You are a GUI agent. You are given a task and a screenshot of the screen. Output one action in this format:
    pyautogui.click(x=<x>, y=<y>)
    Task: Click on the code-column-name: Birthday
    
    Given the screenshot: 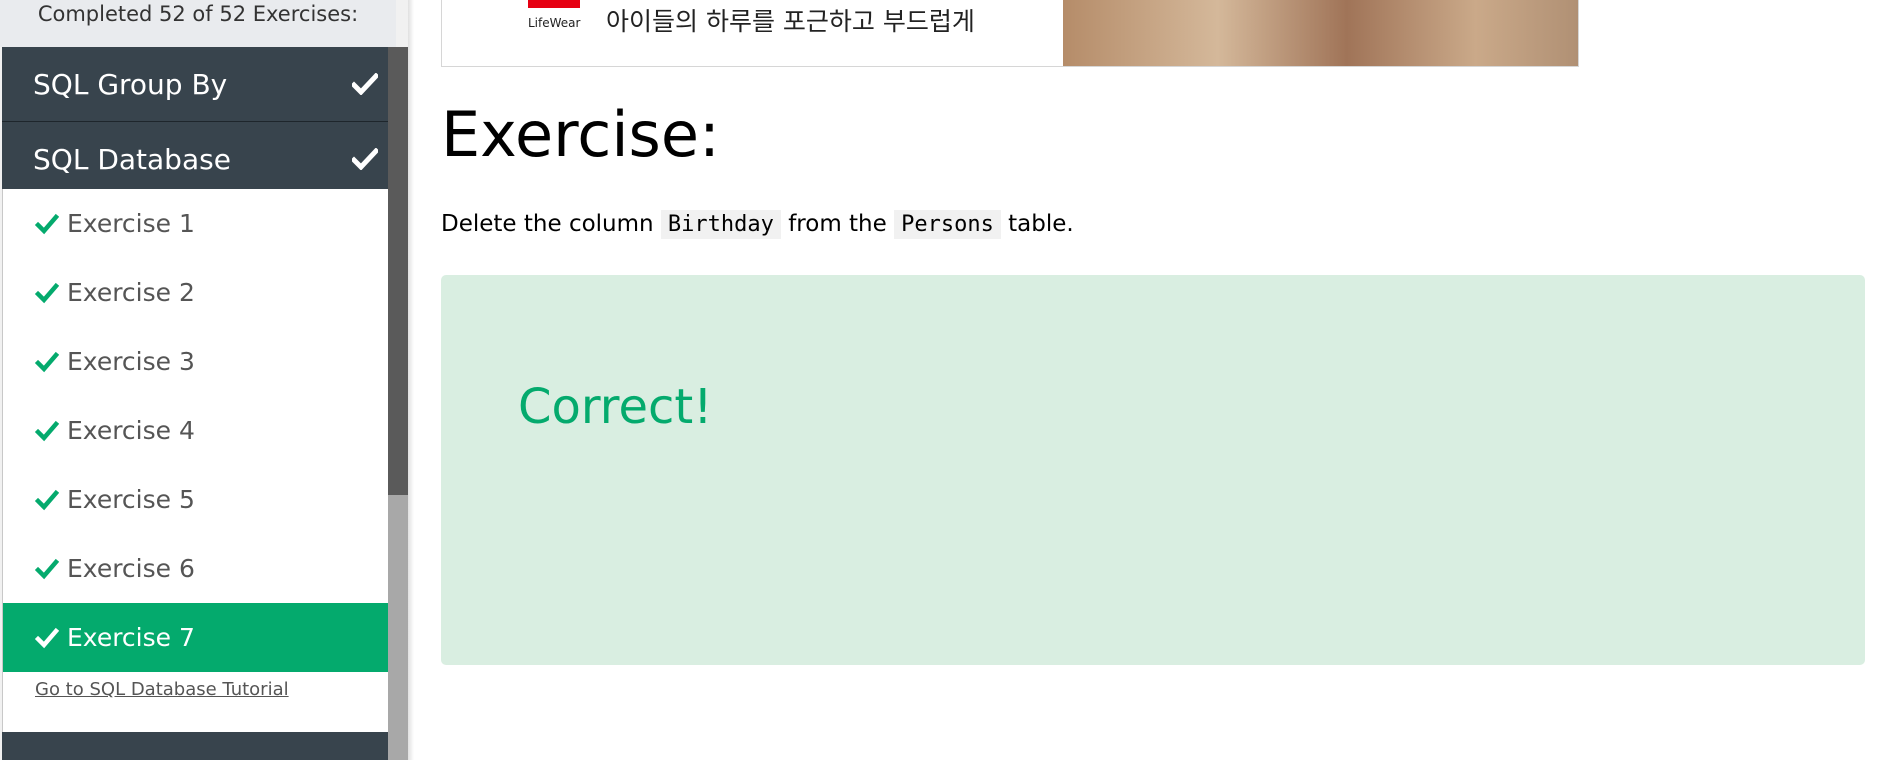 What is the action you would take?
    pyautogui.click(x=720, y=224)
    